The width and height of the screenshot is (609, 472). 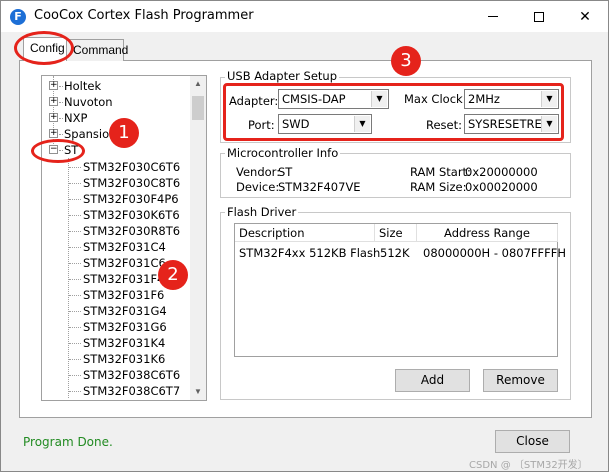 What do you see at coordinates (124, 295) in the screenshot?
I see `tree-device-label: STM32F031F6` at bounding box center [124, 295].